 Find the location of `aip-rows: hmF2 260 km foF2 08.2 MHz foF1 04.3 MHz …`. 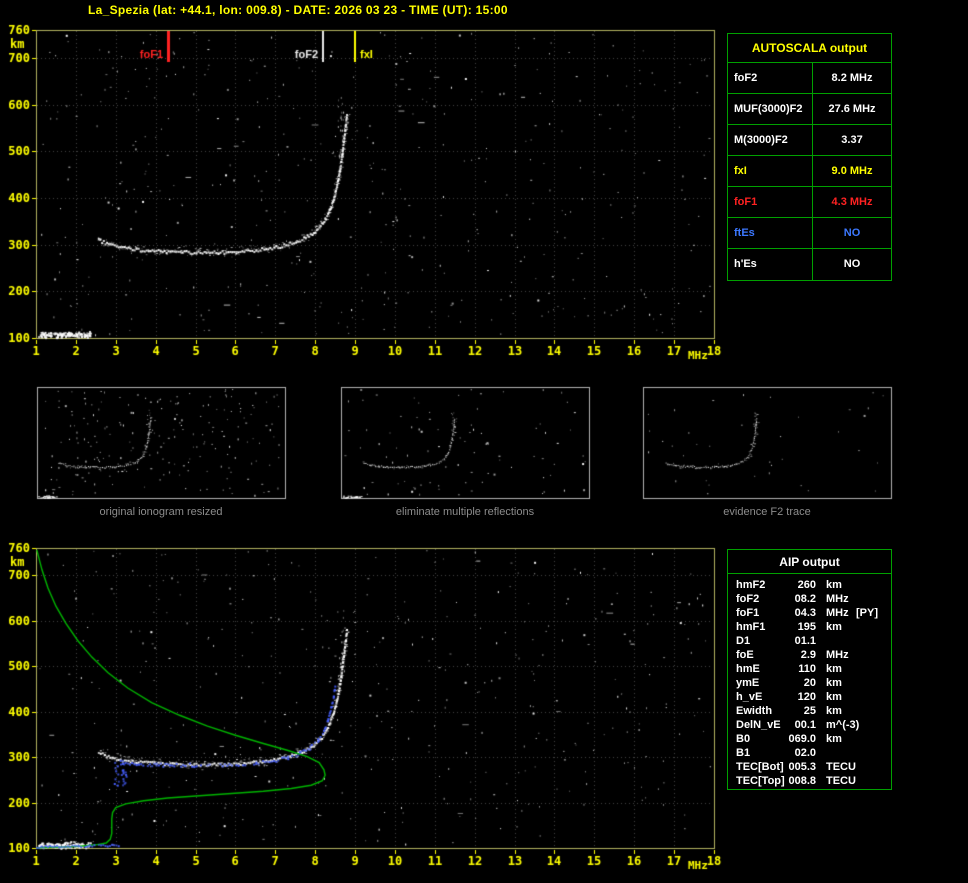

aip-rows: hmF2 260 km foF2 08.2 MHz foF1 04.3 MHz … is located at coordinates (809, 681).